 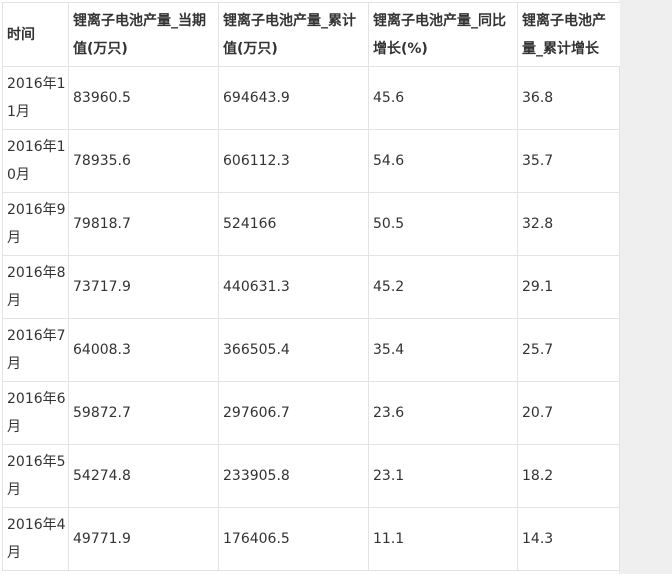 What do you see at coordinates (568, 350) in the screenshot?
I see `cell-cumulative-growth: 25.7` at bounding box center [568, 350].